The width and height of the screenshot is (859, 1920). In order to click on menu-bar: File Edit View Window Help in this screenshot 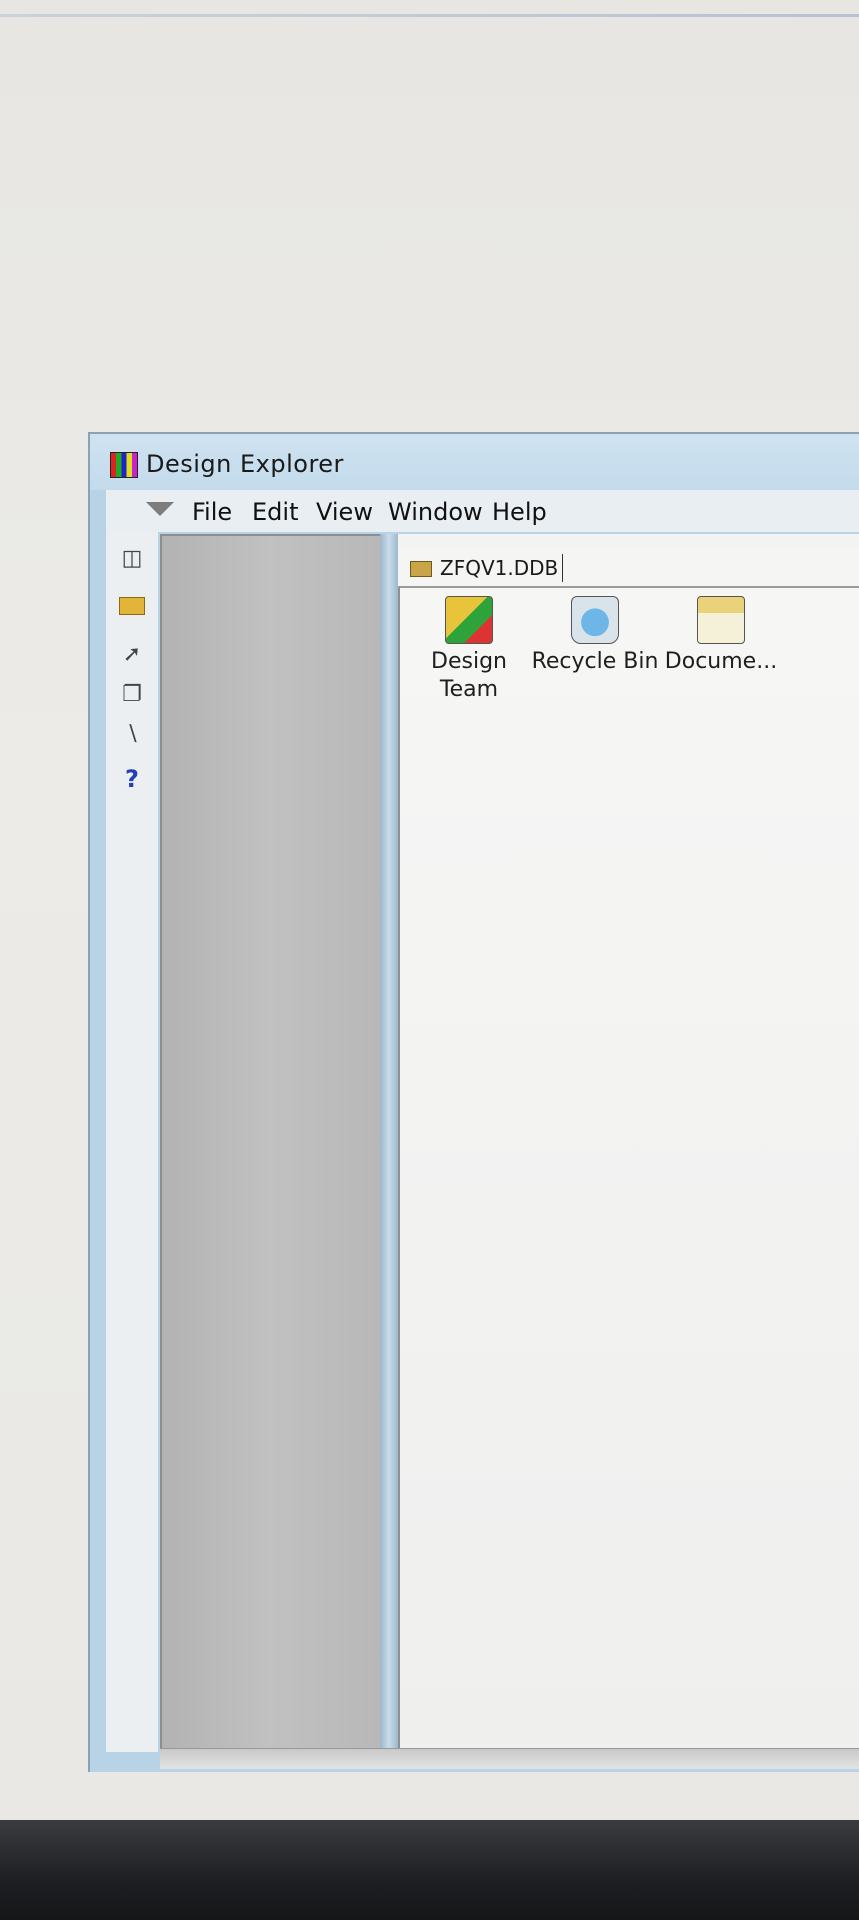, I will do `click(482, 511)`.